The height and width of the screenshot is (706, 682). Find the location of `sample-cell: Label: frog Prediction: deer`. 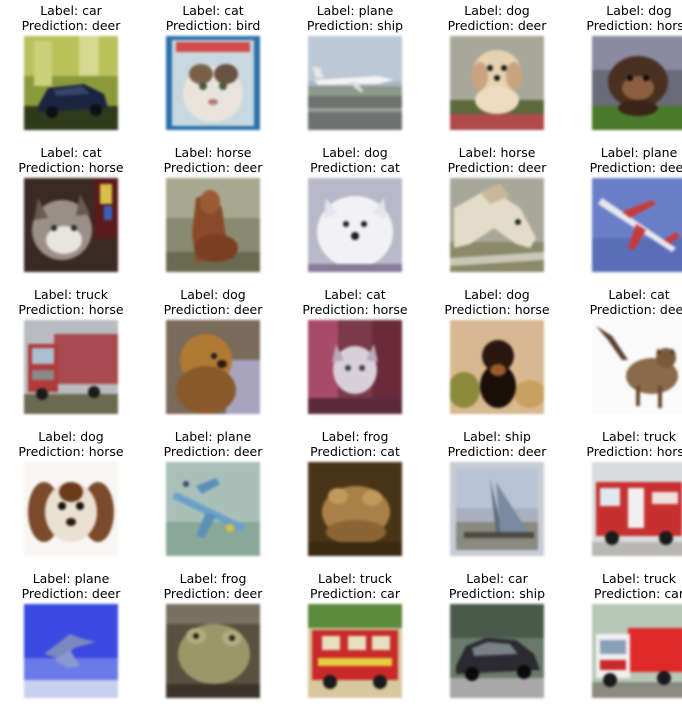

sample-cell: Label: frog Prediction: deer is located at coordinates (213, 636).